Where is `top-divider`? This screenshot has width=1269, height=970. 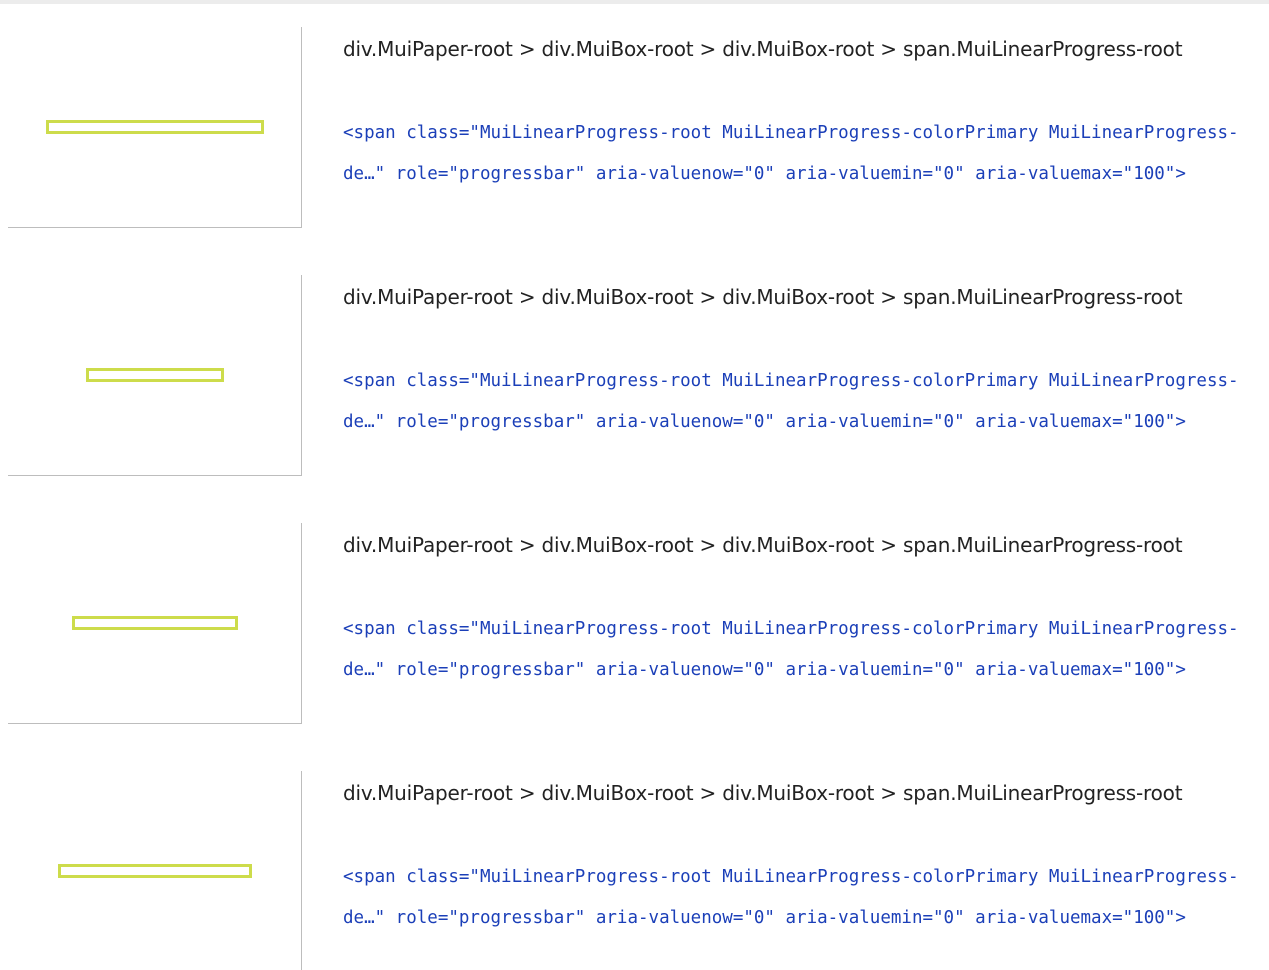 top-divider is located at coordinates (634, 2).